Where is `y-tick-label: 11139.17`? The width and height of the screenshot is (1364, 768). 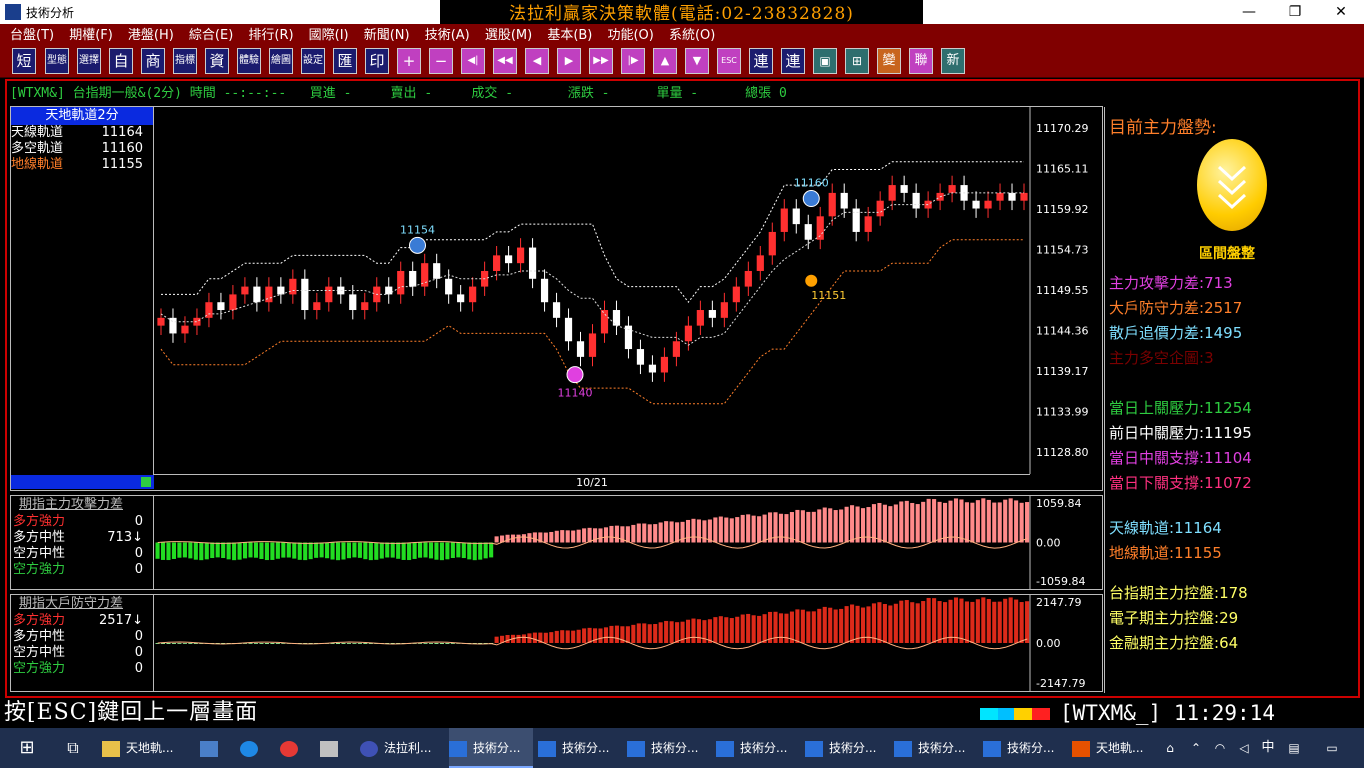
y-tick-label: 11139.17 is located at coordinates (1062, 371).